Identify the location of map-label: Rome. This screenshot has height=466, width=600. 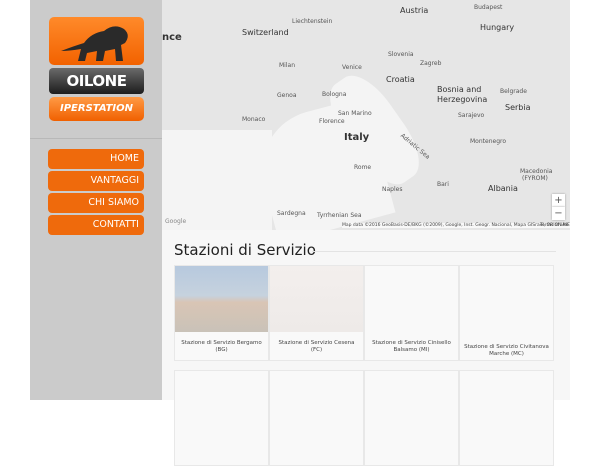
(363, 167).